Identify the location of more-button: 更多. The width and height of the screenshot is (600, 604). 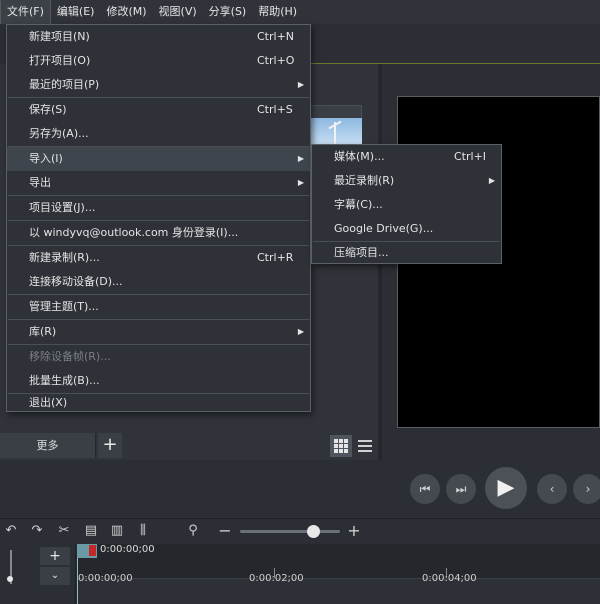
(48, 445).